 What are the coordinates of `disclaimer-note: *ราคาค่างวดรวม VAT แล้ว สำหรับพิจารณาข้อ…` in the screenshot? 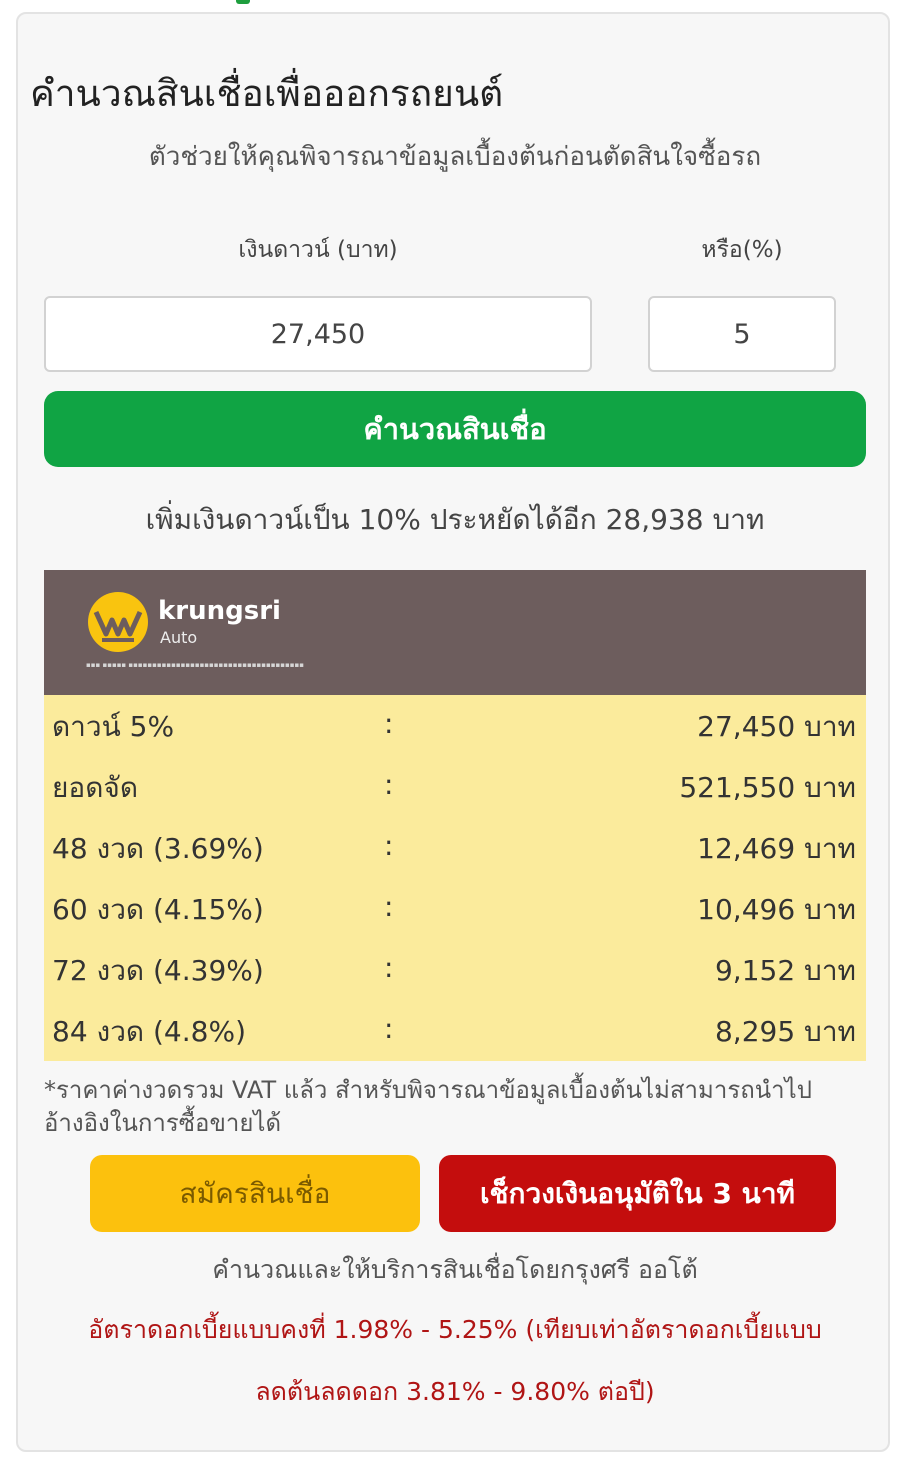 It's located at (428, 1106).